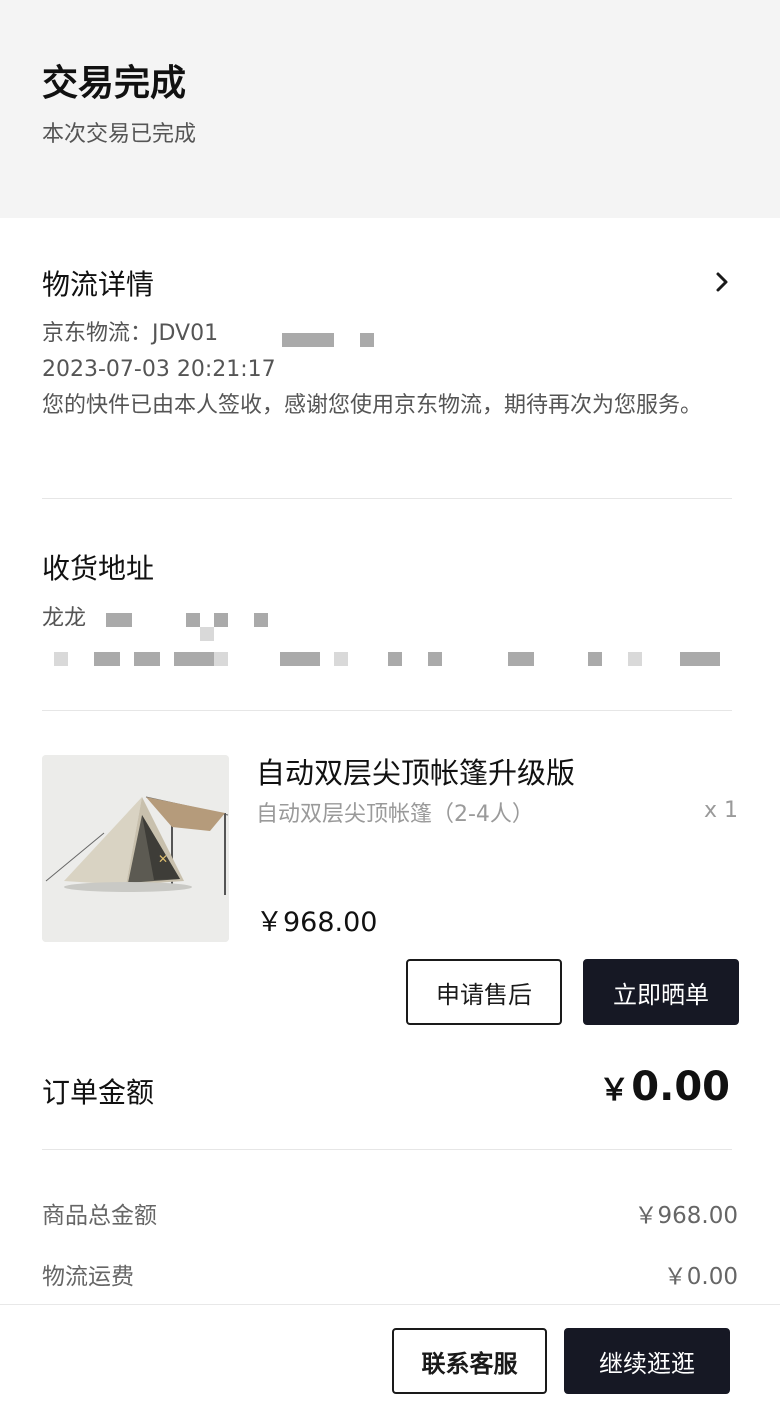 The image size is (780, 1421). Describe the element at coordinates (119, 134) in the screenshot. I see `status-subtitle: 本次交易已完成` at that location.